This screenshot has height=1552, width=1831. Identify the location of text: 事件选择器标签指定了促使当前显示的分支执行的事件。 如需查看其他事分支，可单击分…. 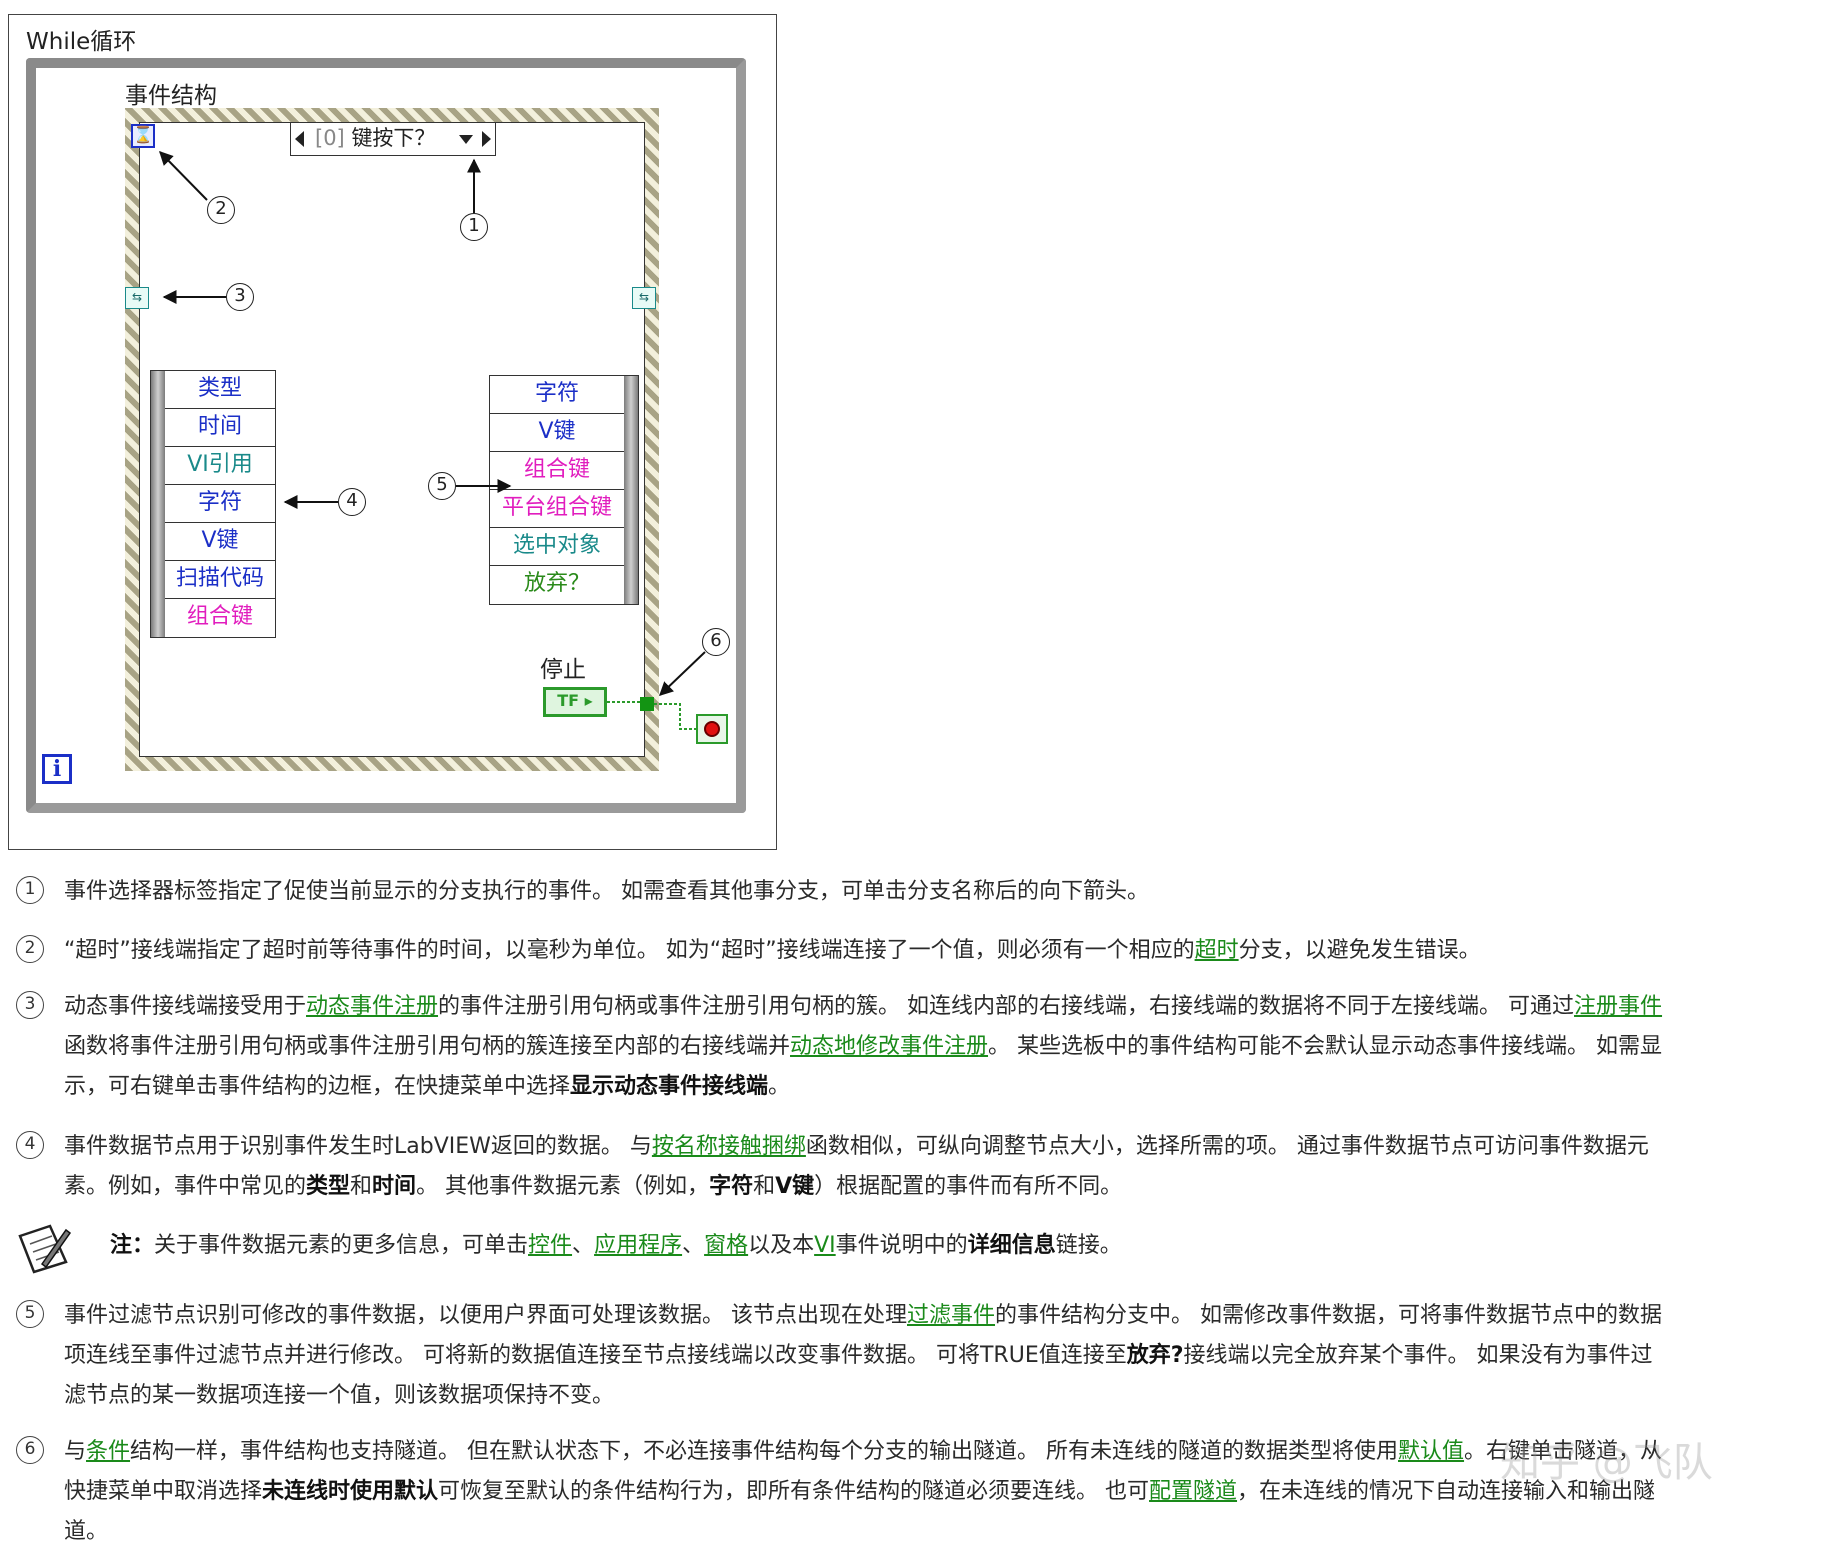
(606, 891).